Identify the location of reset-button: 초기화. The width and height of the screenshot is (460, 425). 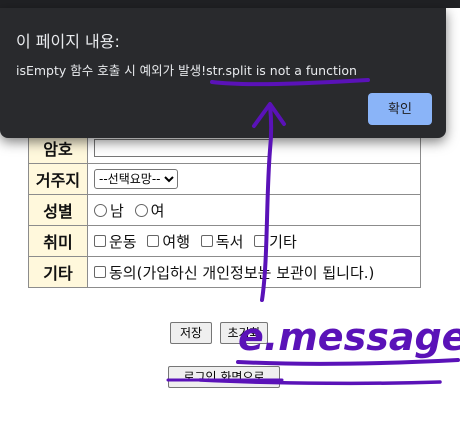
(244, 333).